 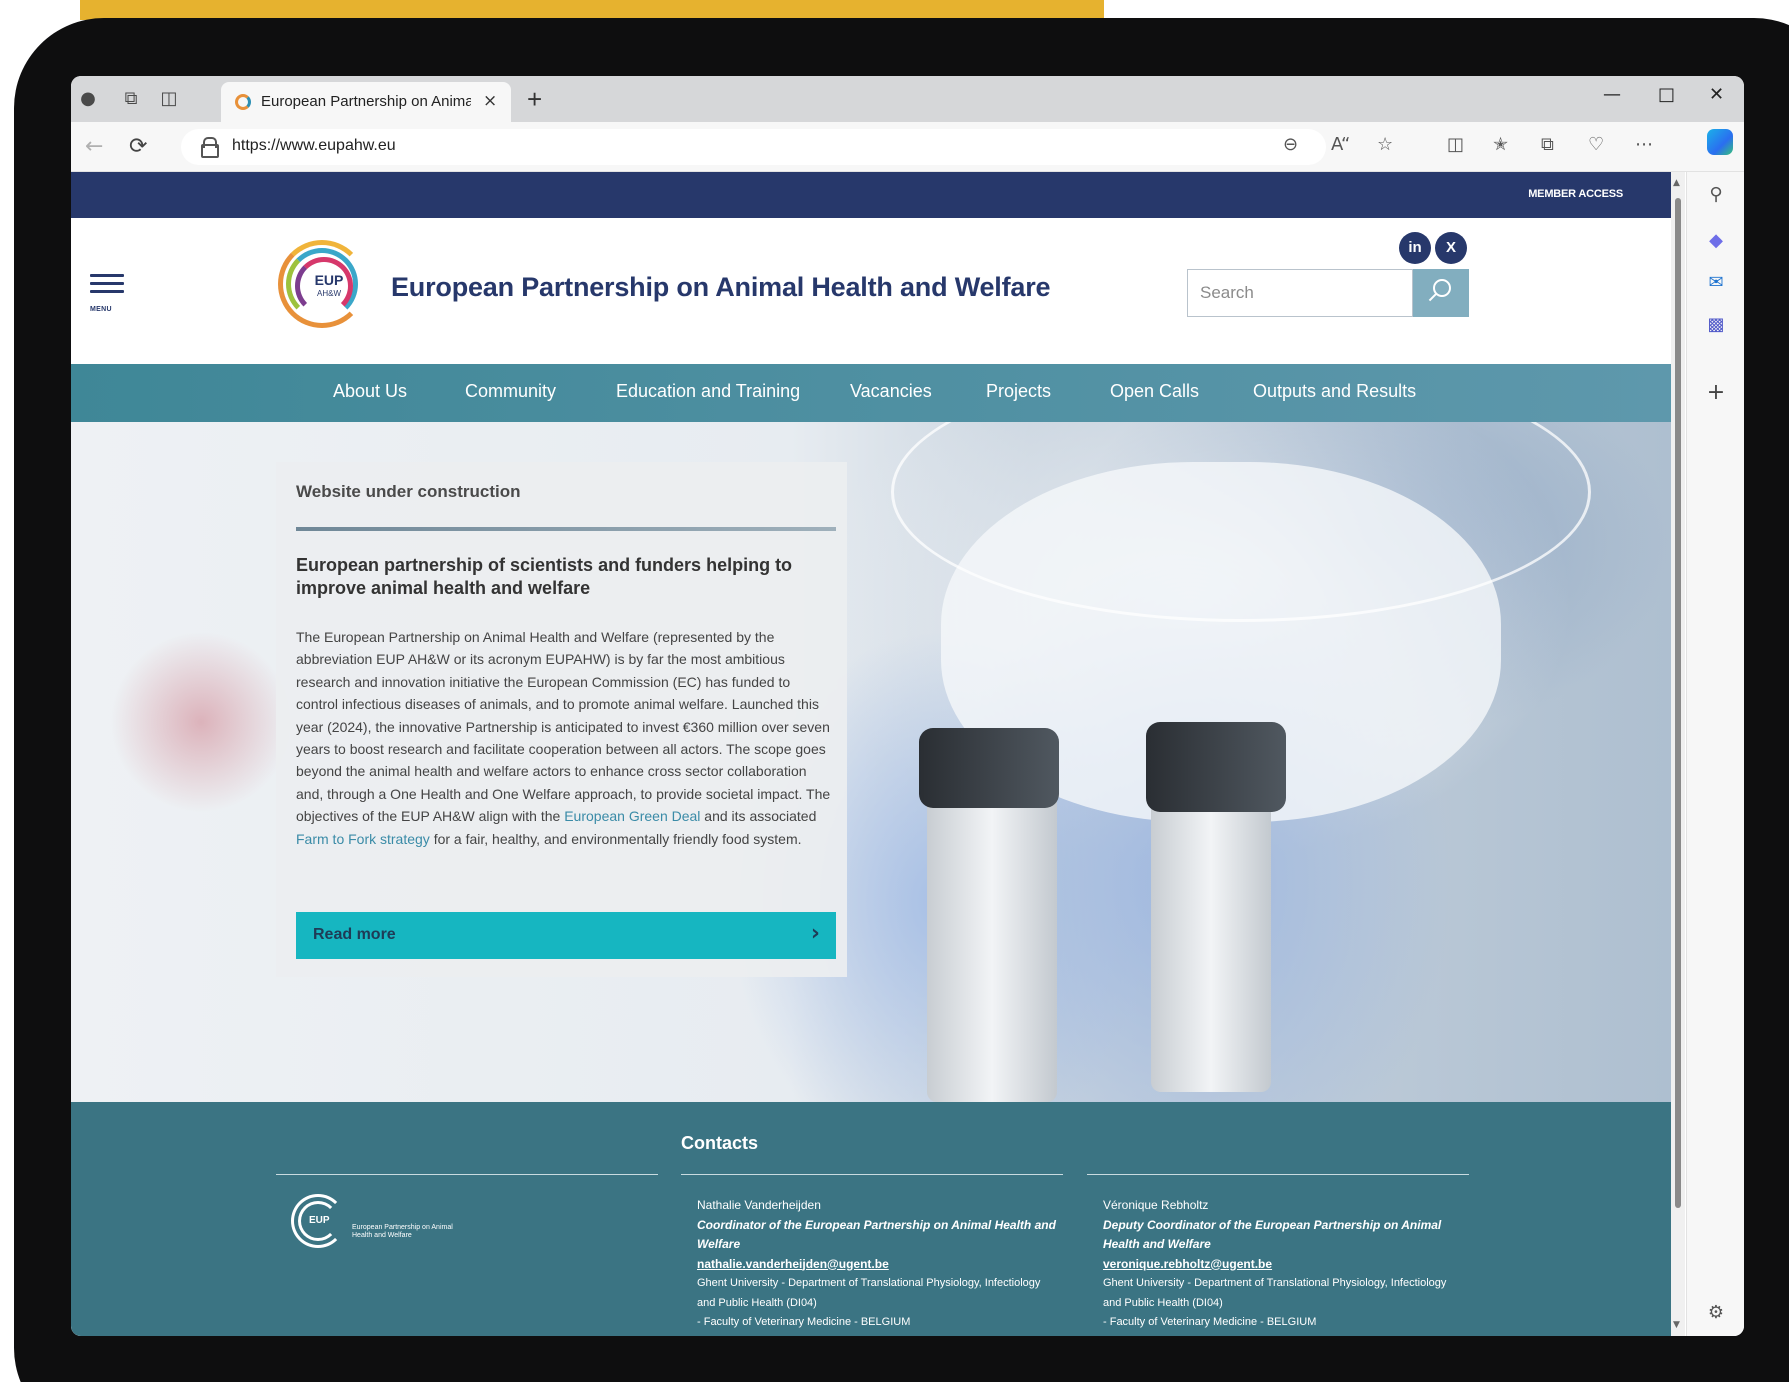 What do you see at coordinates (243, 102) in the screenshot?
I see `site-favicon-icon` at bounding box center [243, 102].